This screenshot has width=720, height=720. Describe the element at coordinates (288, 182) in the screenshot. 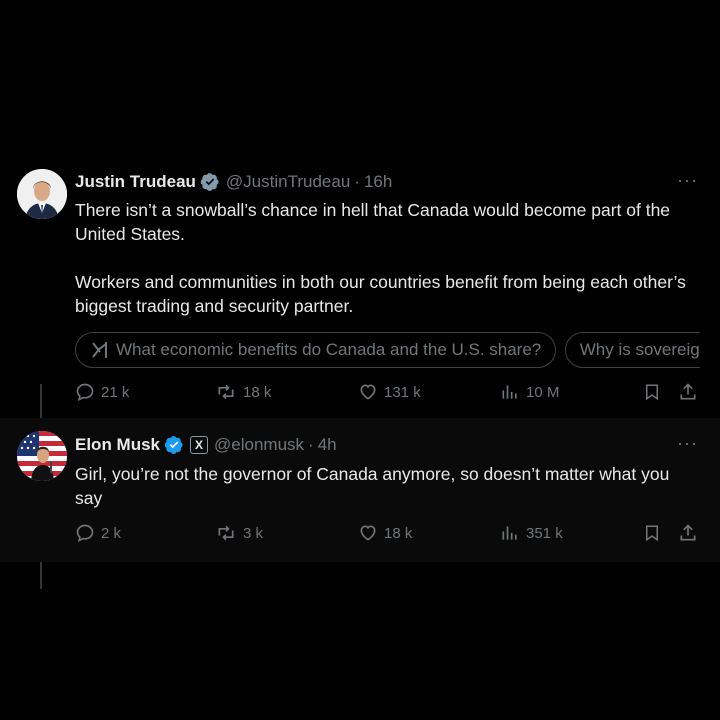

I see `author-handle: @JustinTrudeau` at that location.